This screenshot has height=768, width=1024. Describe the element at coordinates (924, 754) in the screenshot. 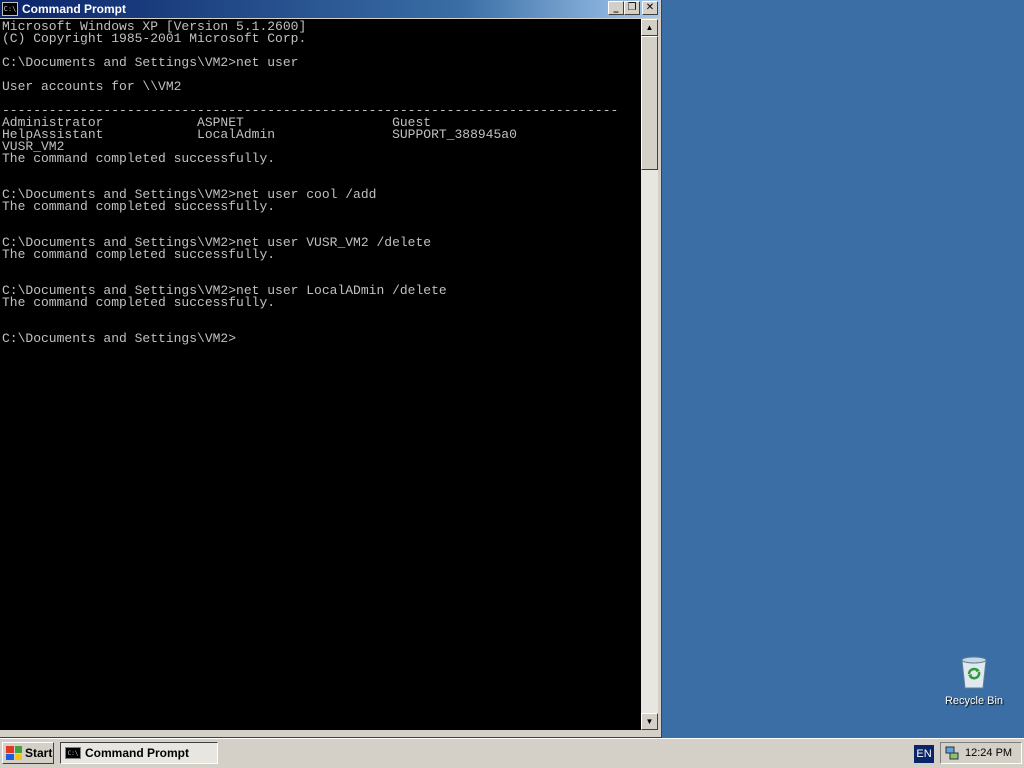

I see `language-indicator: EN` at that location.